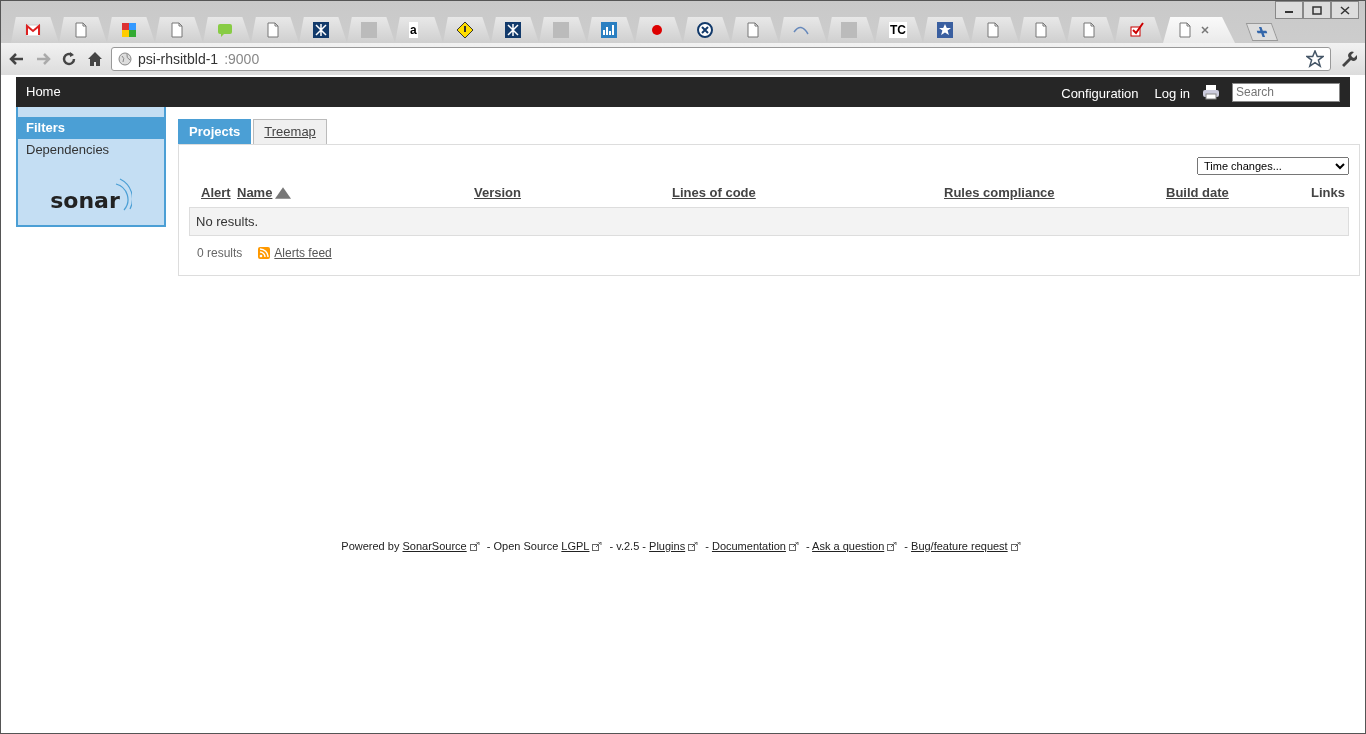 This screenshot has width=1366, height=734. Describe the element at coordinates (303, 253) in the screenshot. I see `alerts-feed-link: Alerts feed` at that location.